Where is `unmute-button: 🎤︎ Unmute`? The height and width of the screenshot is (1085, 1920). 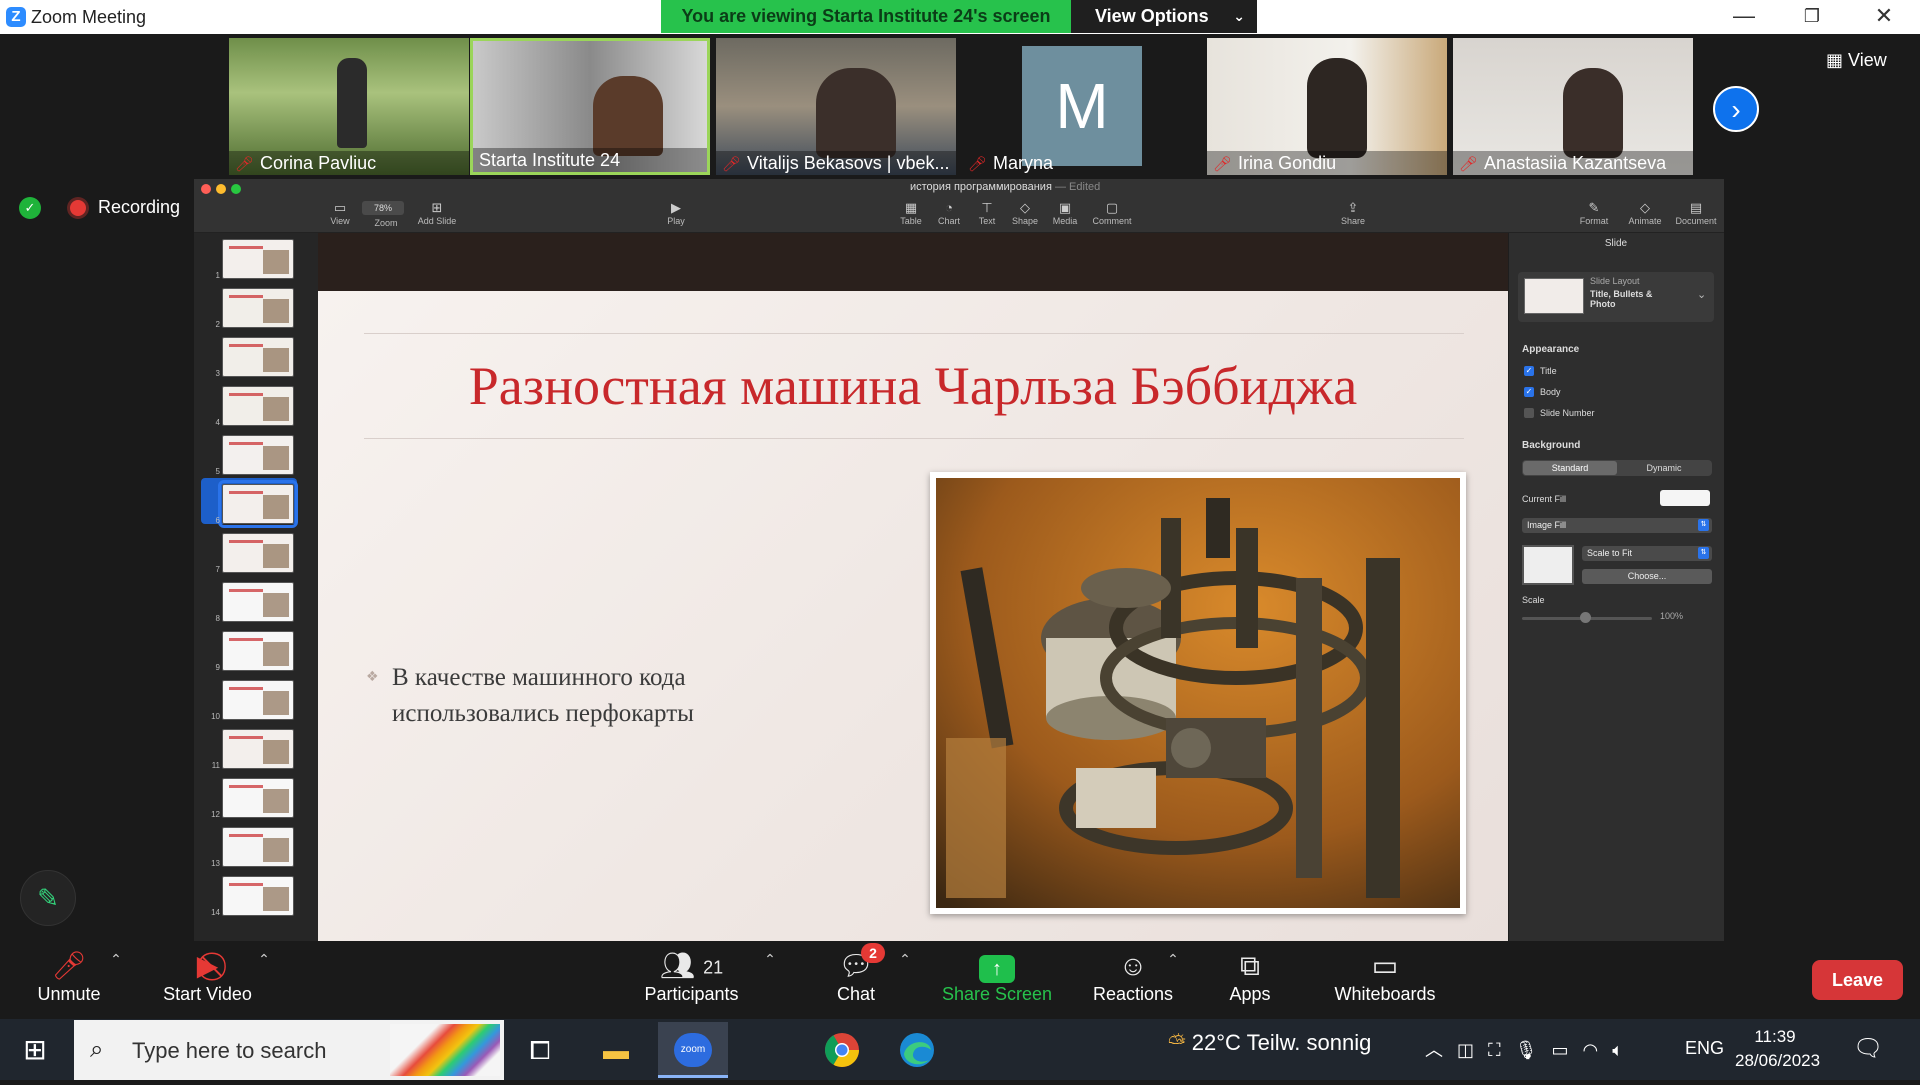 unmute-button: 🎤︎ Unmute is located at coordinates (69, 976).